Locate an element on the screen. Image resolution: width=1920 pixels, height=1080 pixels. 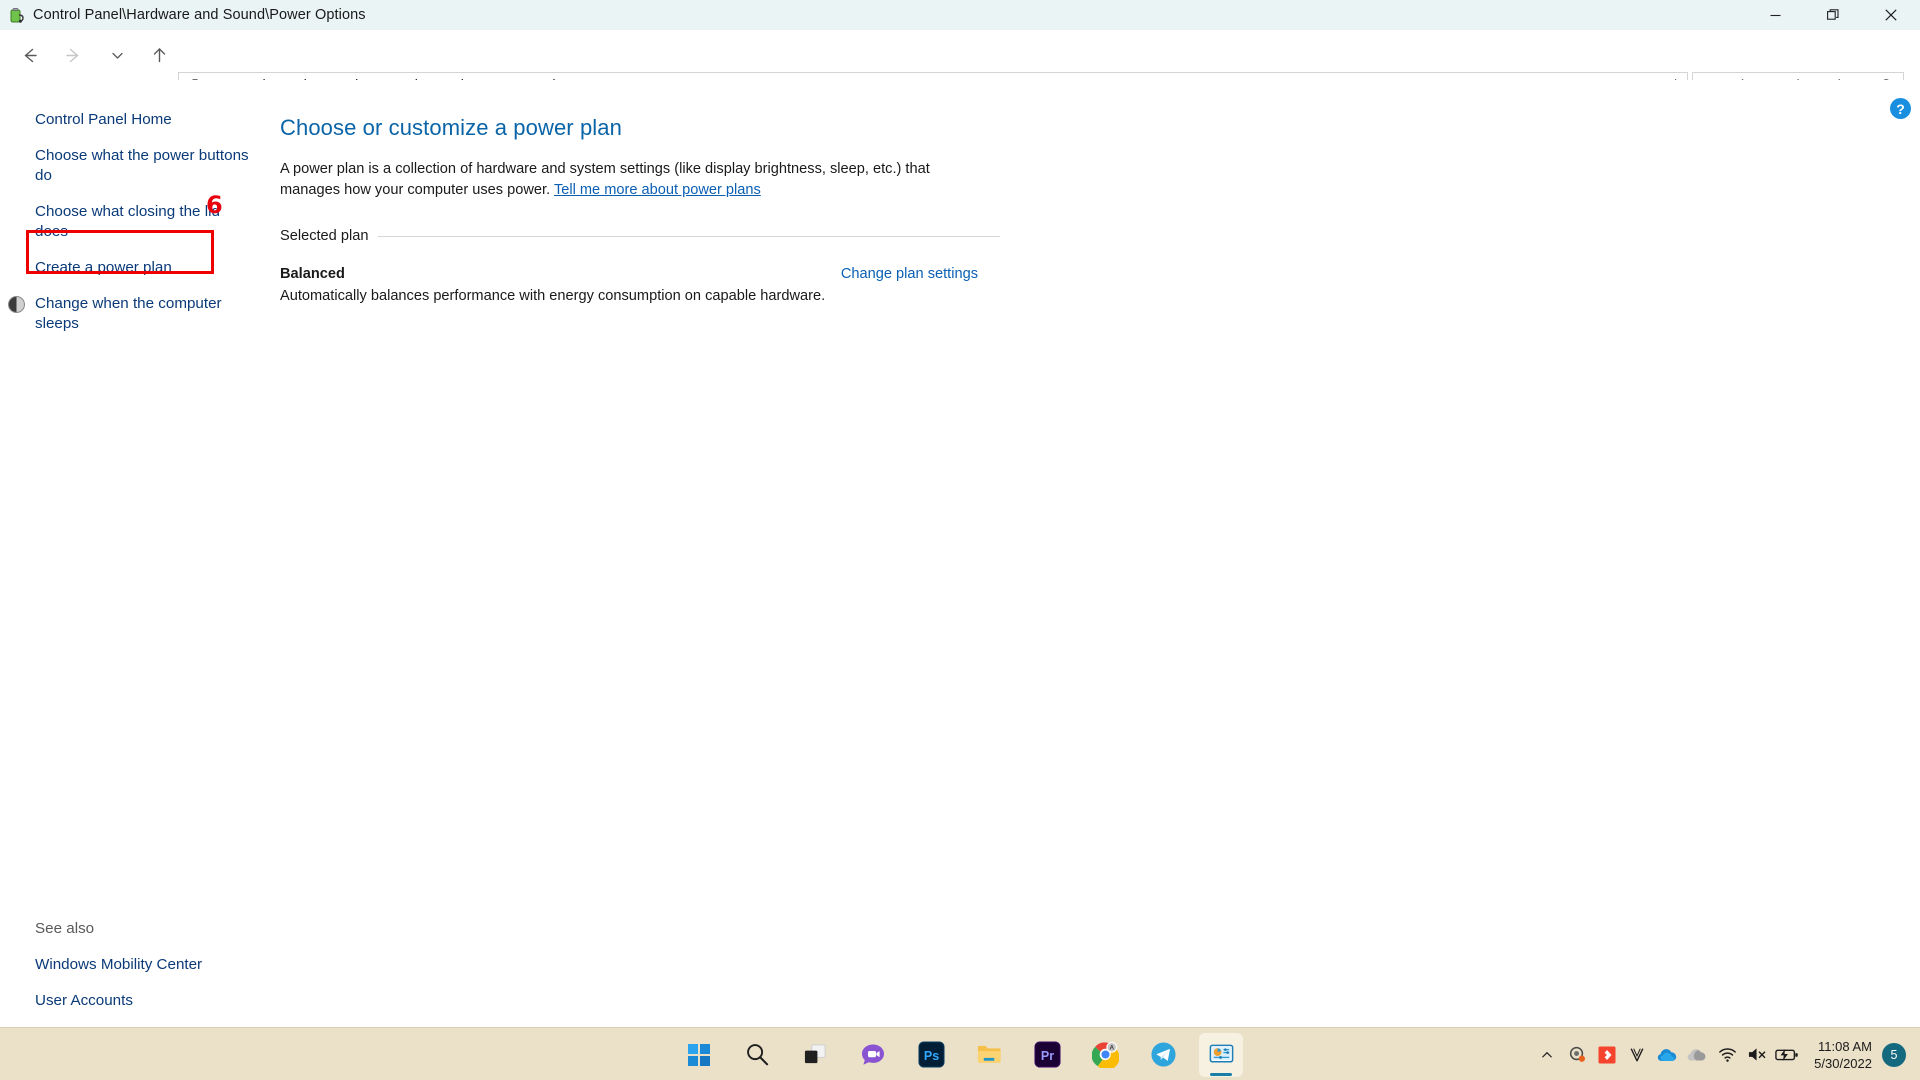
back-icon is located at coordinates (29, 55).